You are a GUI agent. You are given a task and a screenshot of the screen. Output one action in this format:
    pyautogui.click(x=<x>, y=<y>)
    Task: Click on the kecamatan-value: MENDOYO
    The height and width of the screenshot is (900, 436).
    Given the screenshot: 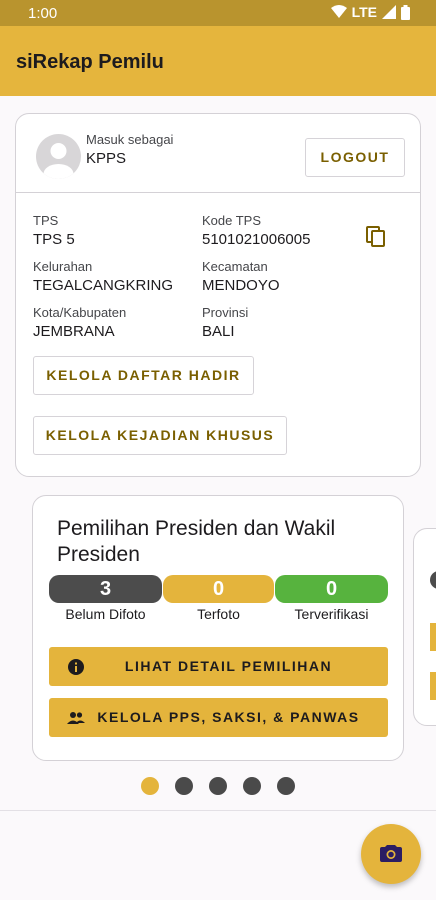 What is the action you would take?
    pyautogui.click(x=241, y=285)
    